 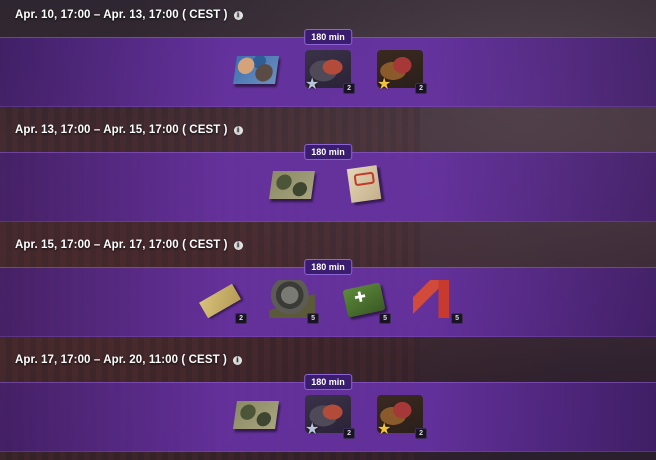 What do you see at coordinates (221, 301) in the screenshot?
I see `reward-item: 2` at bounding box center [221, 301].